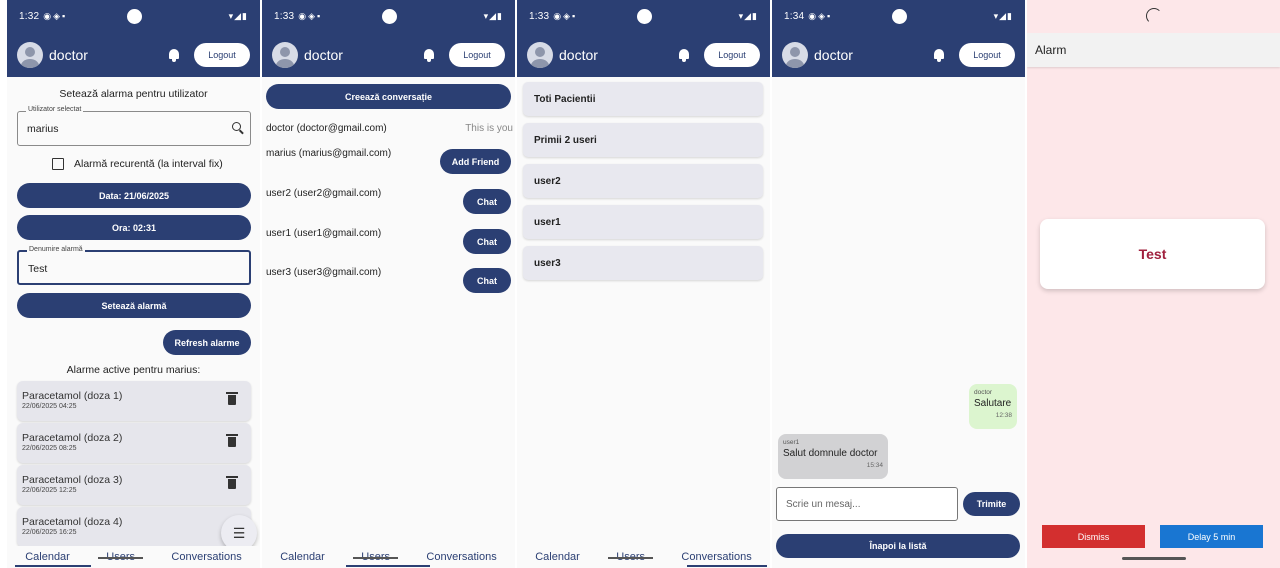  What do you see at coordinates (991, 504) in the screenshot?
I see `send-button: Trimite` at bounding box center [991, 504].